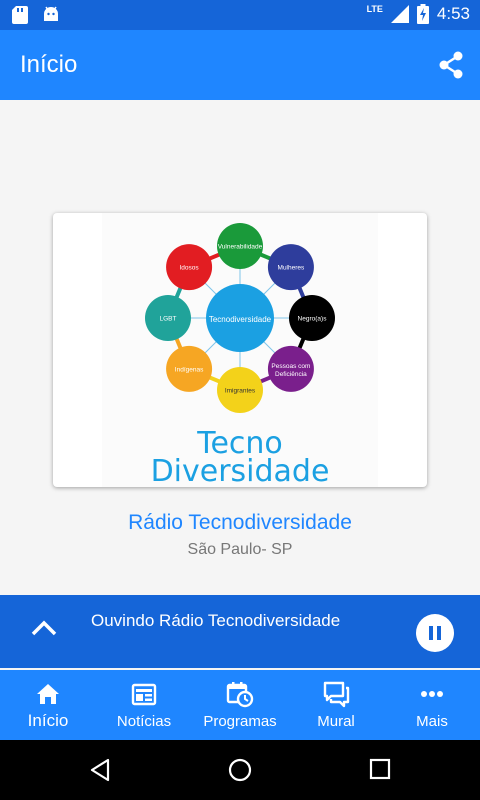 The width and height of the screenshot is (480, 800). I want to click on nav-item-label: Início, so click(48, 720).